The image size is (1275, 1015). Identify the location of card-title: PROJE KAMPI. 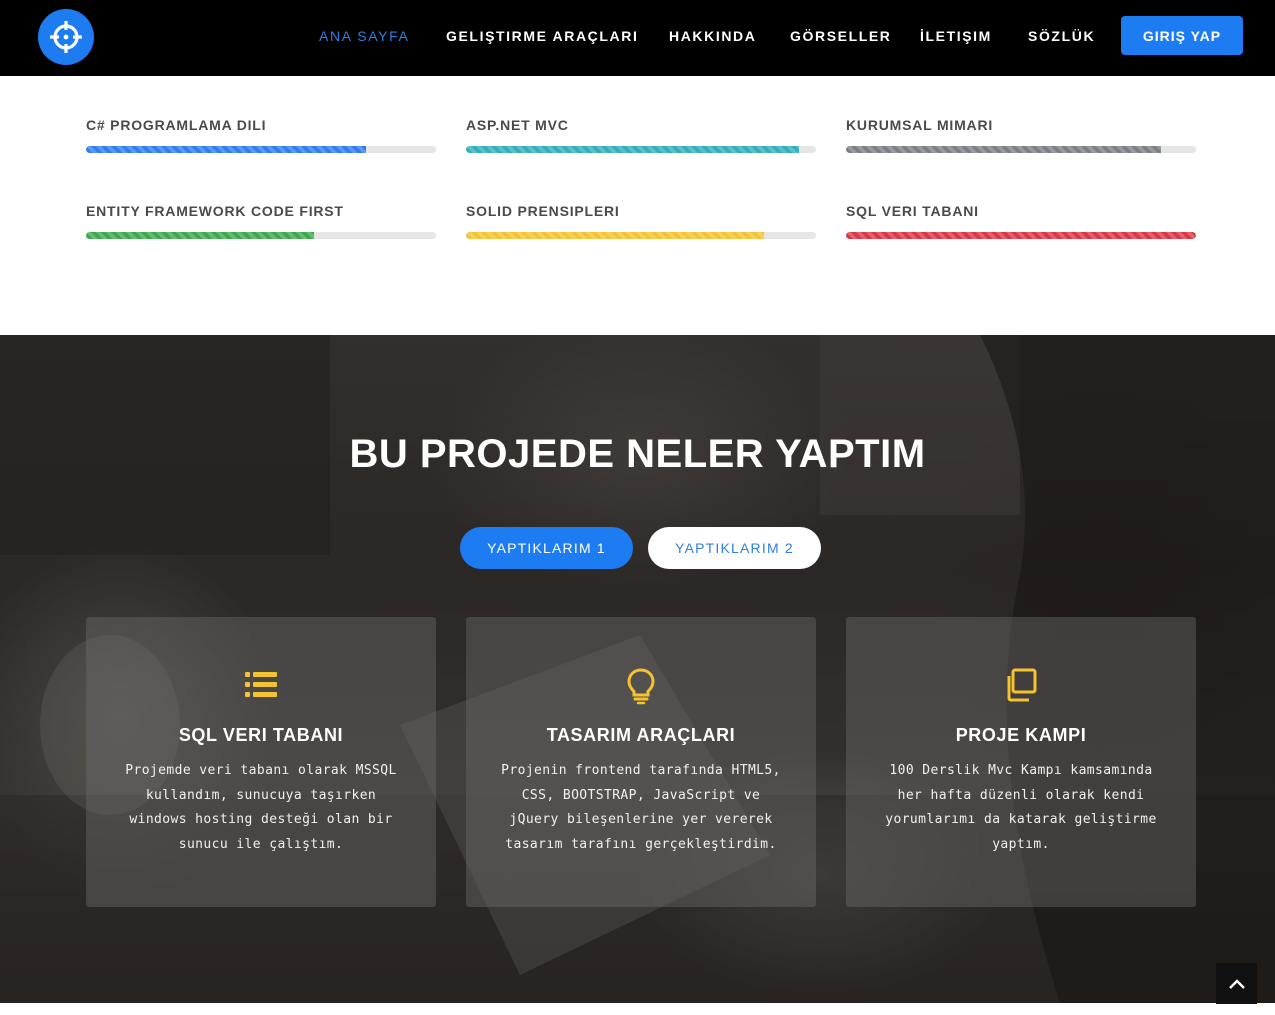
(1021, 735).